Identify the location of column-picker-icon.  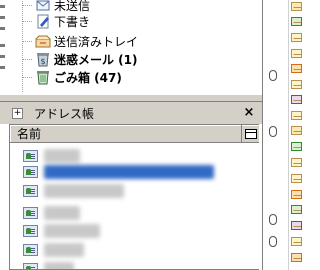
(250, 133).